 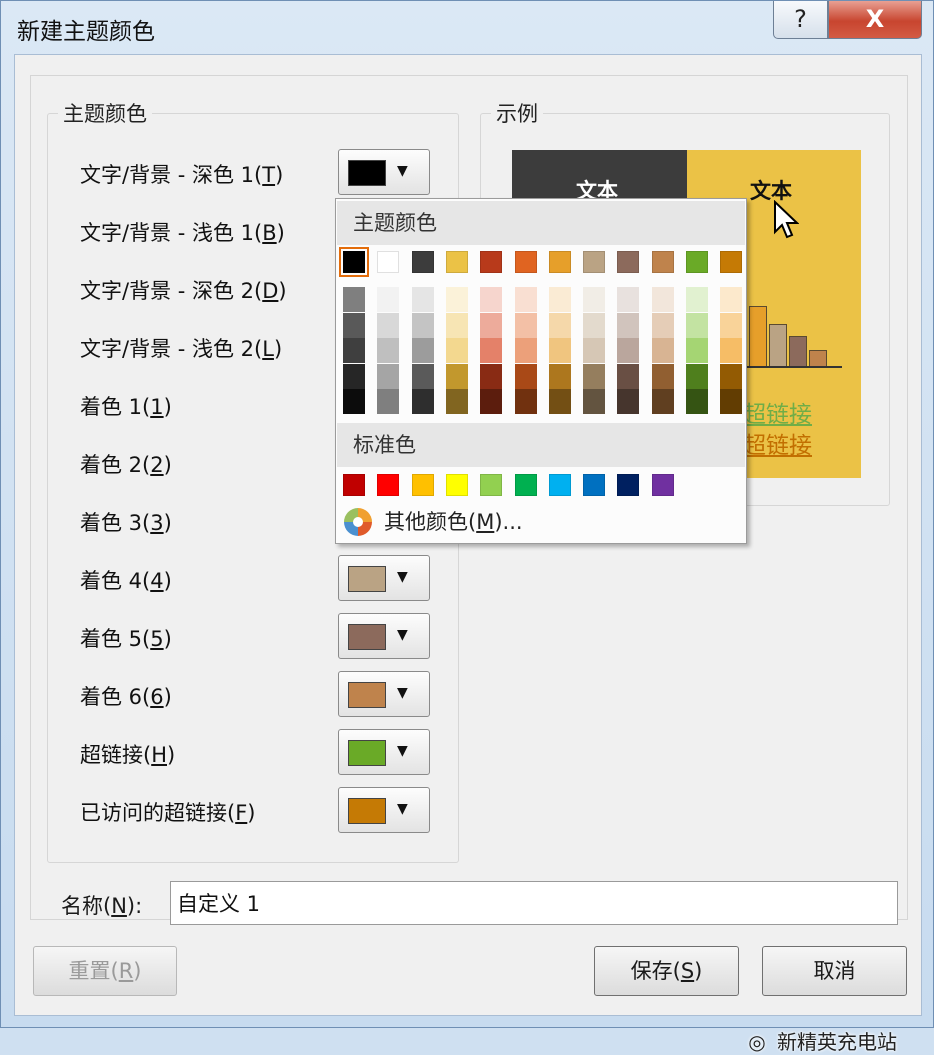 I want to click on cancel-button: 取消, so click(x=834, y=971).